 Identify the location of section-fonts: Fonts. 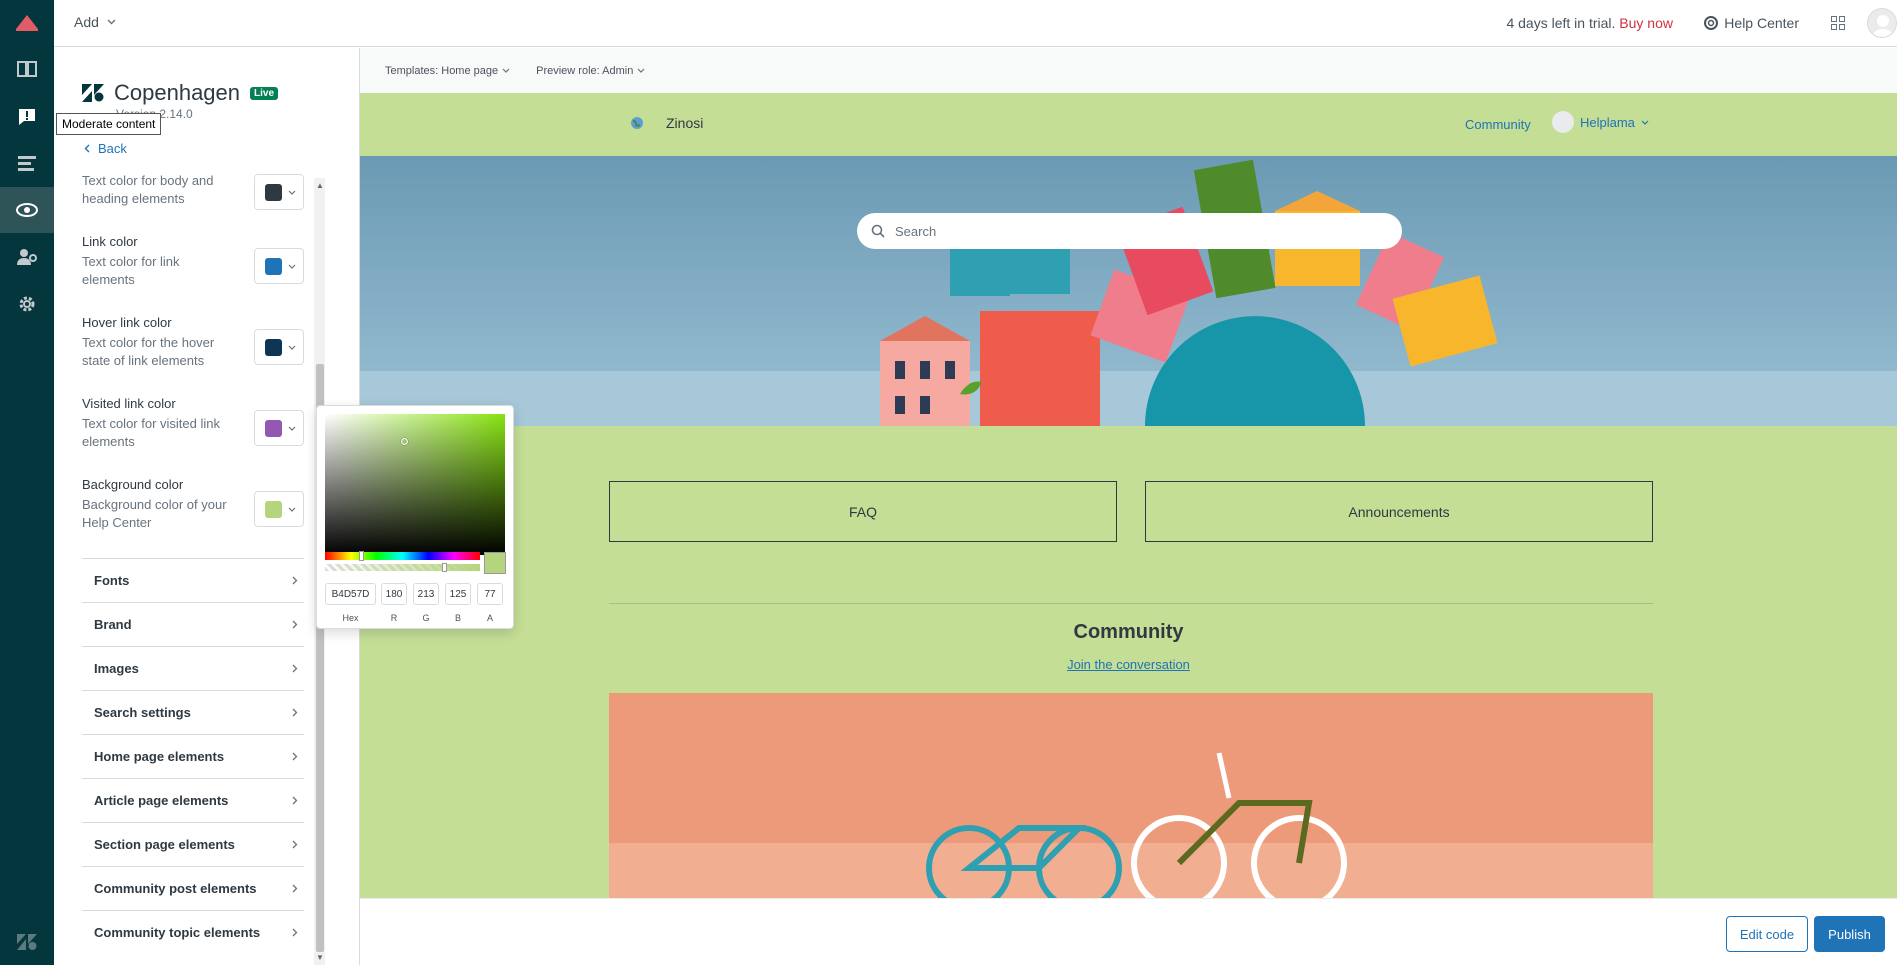
(193, 580).